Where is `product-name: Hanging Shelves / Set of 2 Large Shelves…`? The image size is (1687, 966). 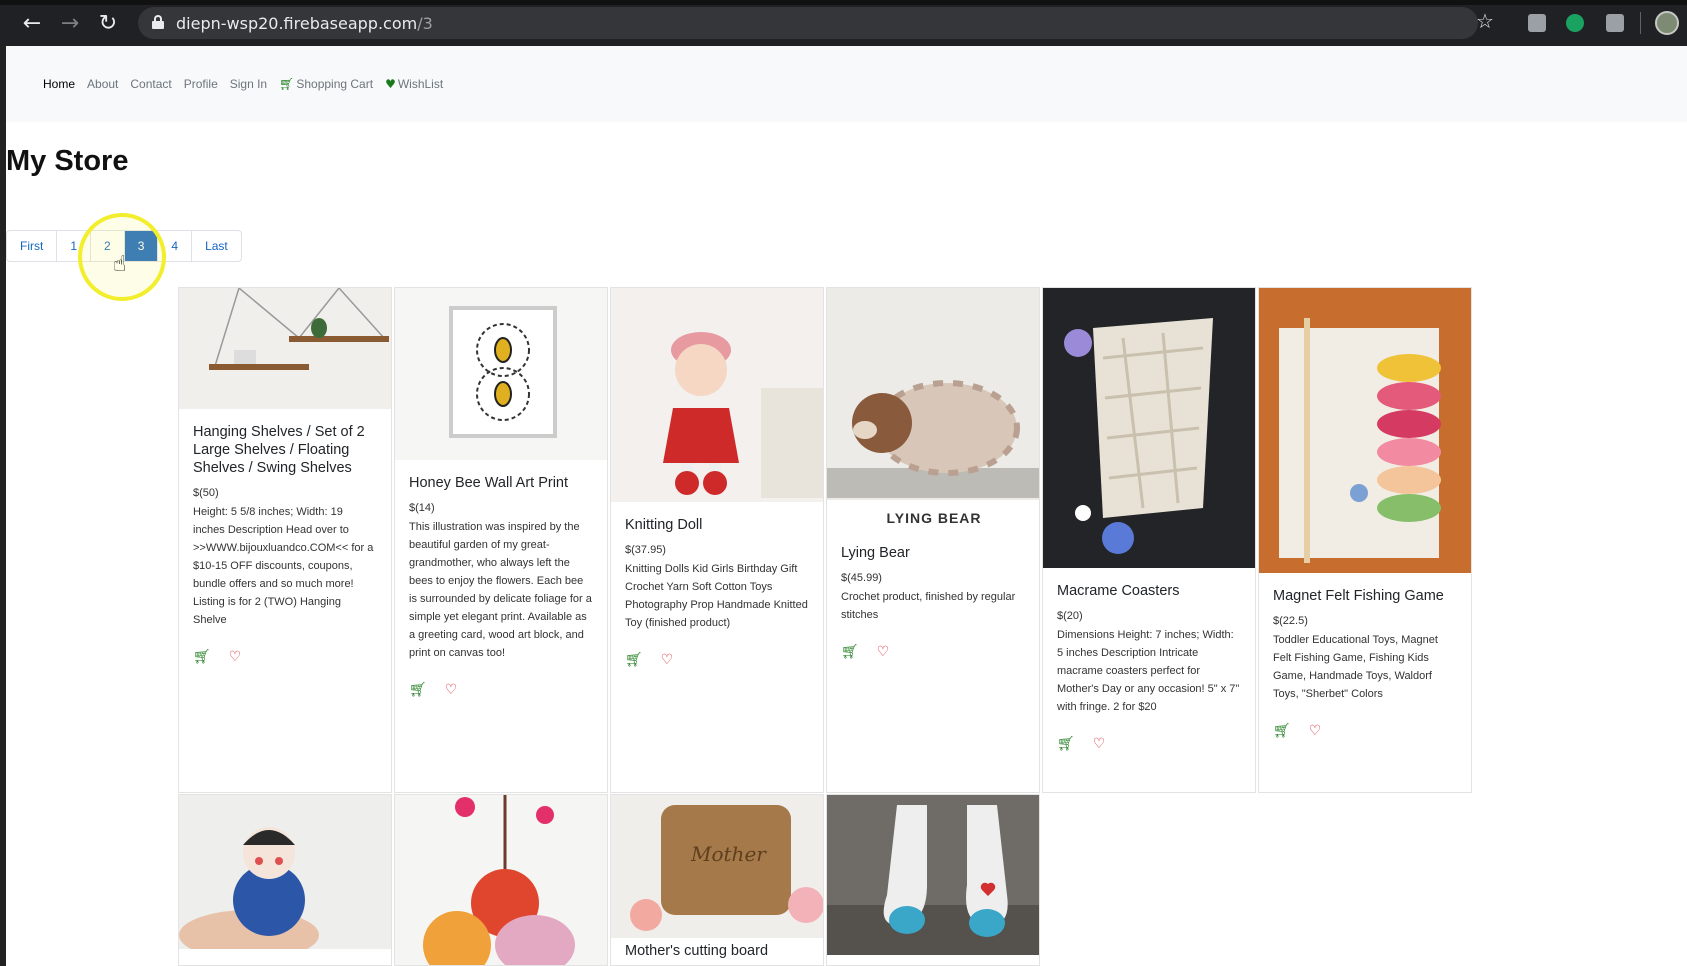
product-name: Hanging Shelves / Set of 2 Large Shelves… is located at coordinates (285, 450).